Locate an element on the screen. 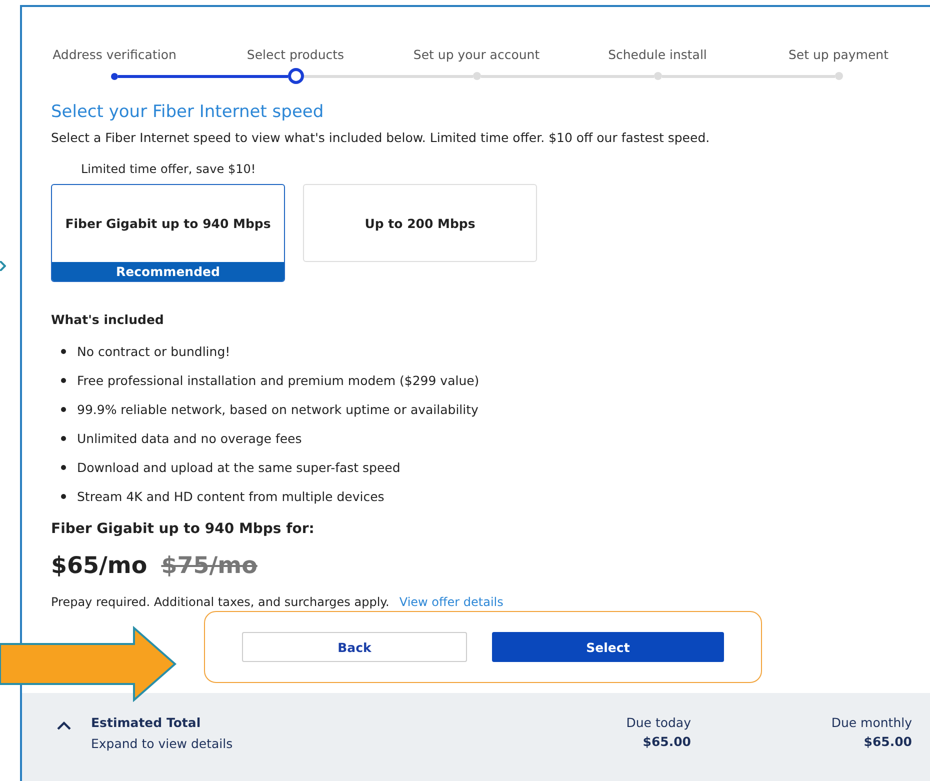  chevron-up-icon is located at coordinates (64, 725).